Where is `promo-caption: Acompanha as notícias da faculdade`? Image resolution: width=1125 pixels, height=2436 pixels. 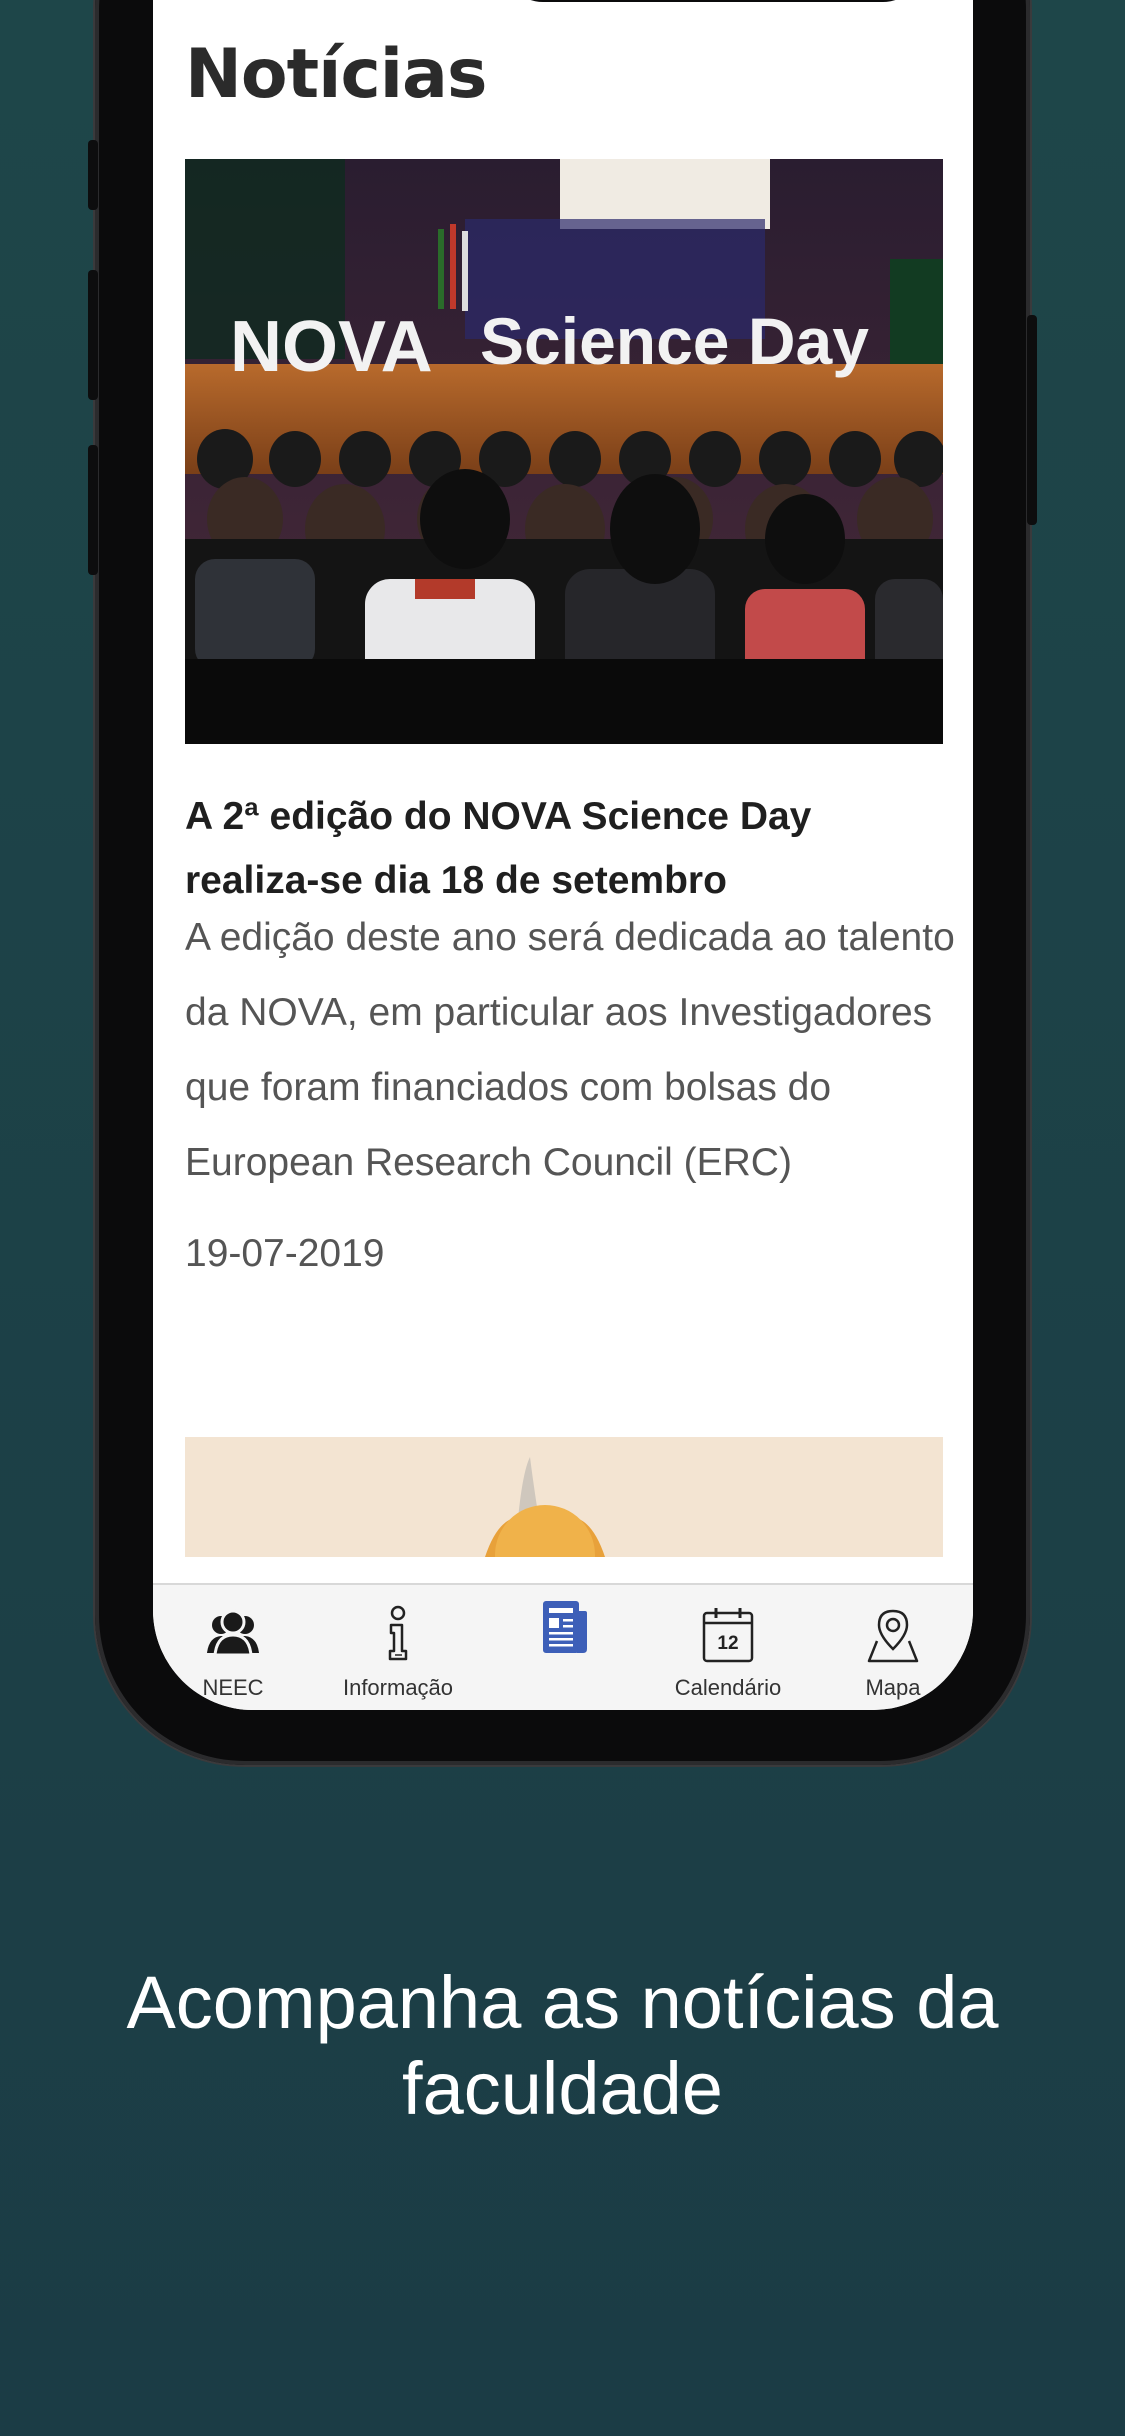 promo-caption: Acompanha as notícias da faculdade is located at coordinates (562, 2045).